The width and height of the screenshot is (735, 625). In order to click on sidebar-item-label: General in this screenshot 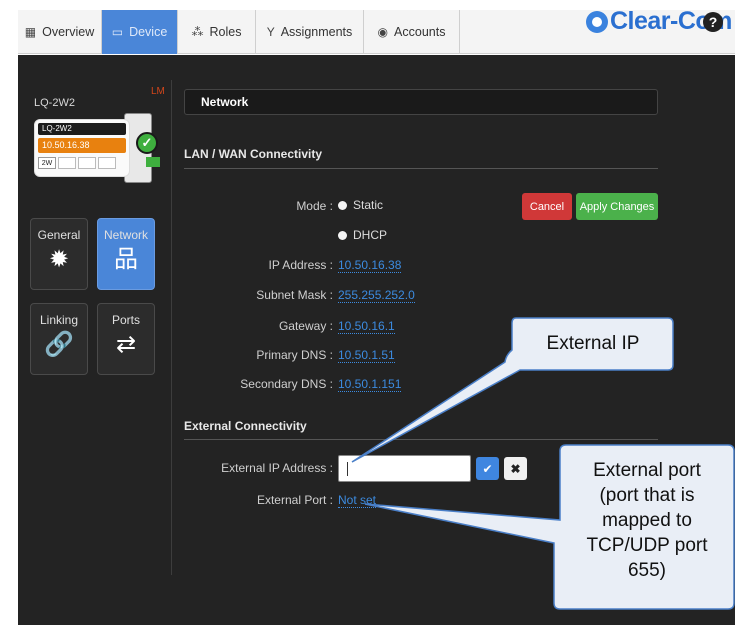, I will do `click(59, 235)`.